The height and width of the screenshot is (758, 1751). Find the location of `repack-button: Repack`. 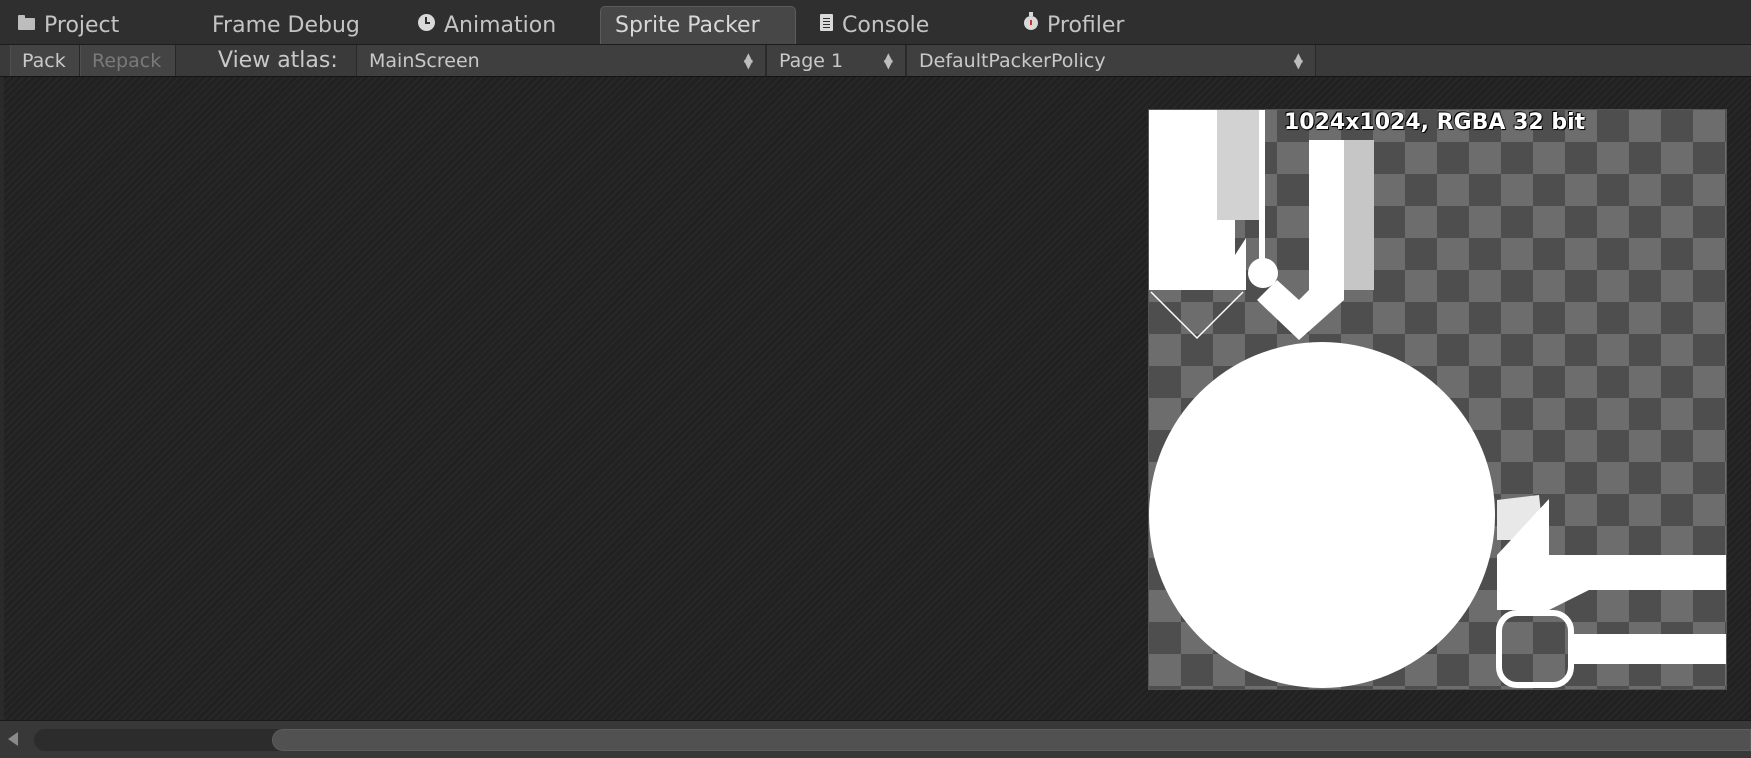

repack-button: Repack is located at coordinates (128, 60).